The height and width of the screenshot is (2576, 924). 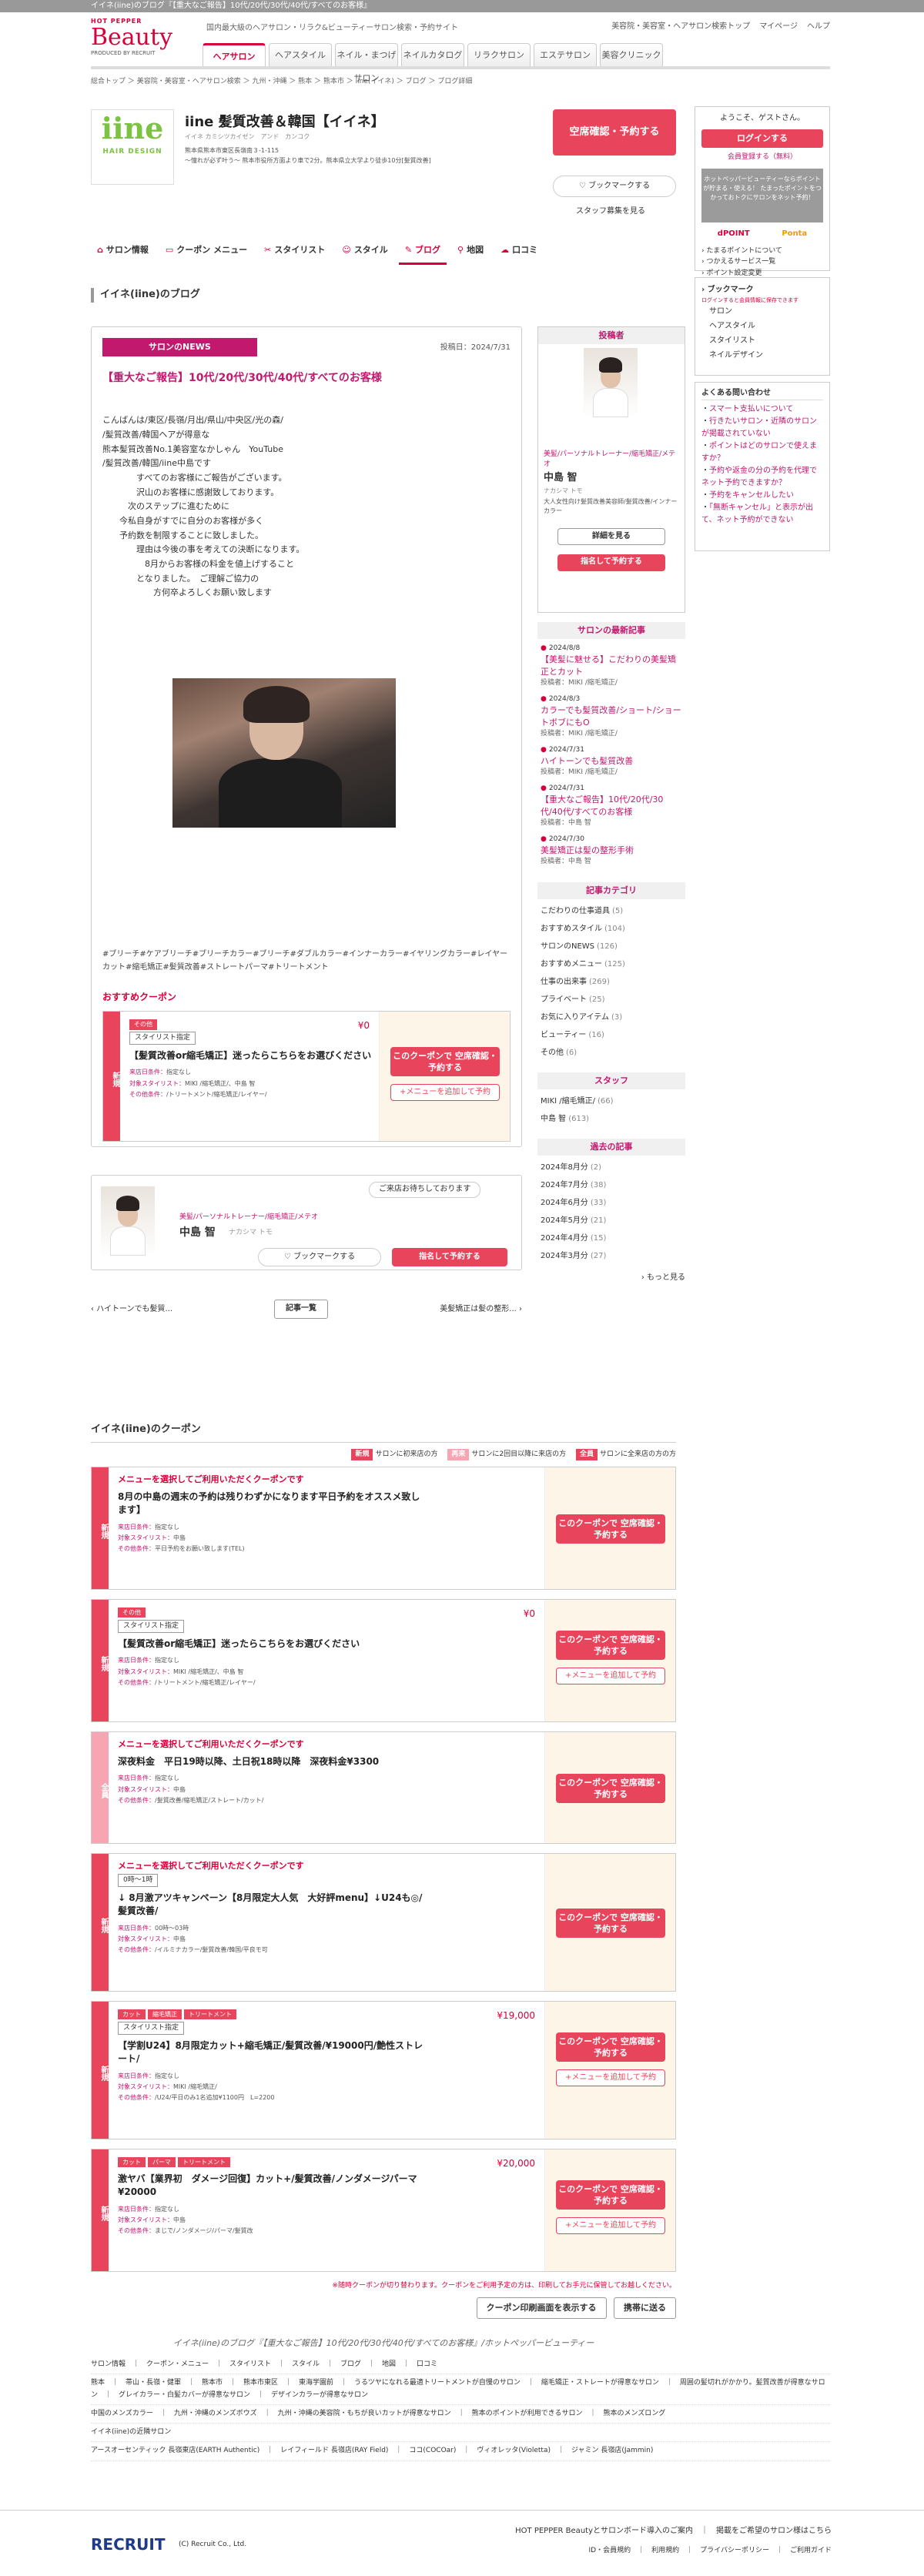 I want to click on meta-value: MIKI /縮毛矯正/、中島 智, so click(x=209, y=1671).